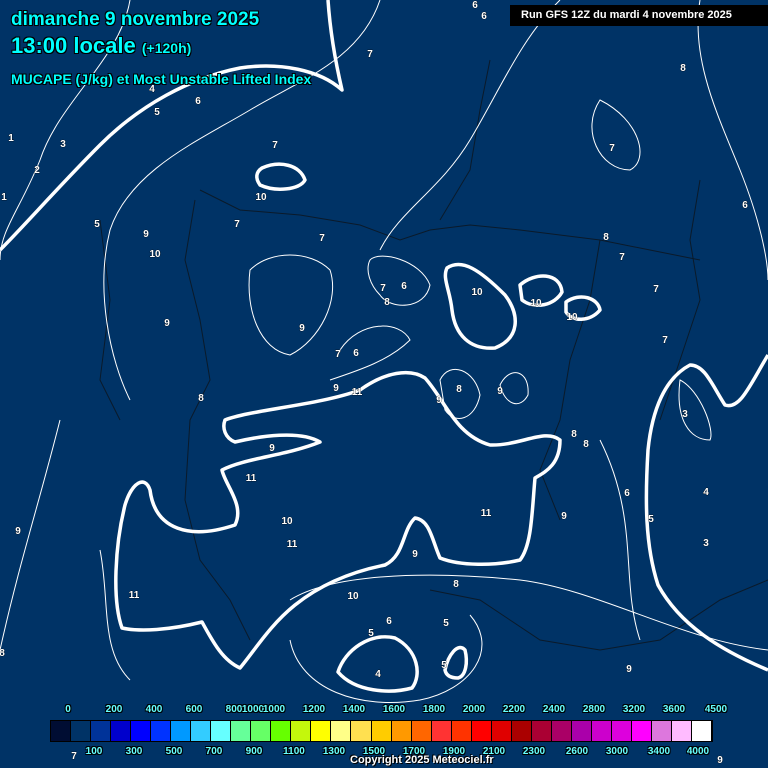  I want to click on legend-label: 900, so click(254, 751).